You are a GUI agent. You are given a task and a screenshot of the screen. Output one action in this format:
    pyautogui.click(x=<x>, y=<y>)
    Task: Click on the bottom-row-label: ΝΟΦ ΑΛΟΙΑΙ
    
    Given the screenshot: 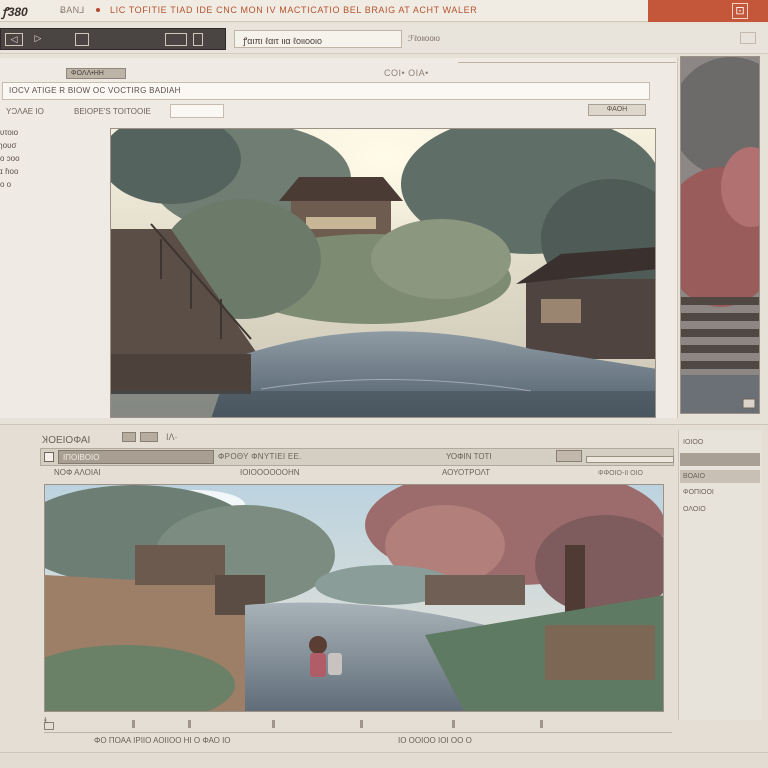 What is the action you would take?
    pyautogui.click(x=77, y=472)
    